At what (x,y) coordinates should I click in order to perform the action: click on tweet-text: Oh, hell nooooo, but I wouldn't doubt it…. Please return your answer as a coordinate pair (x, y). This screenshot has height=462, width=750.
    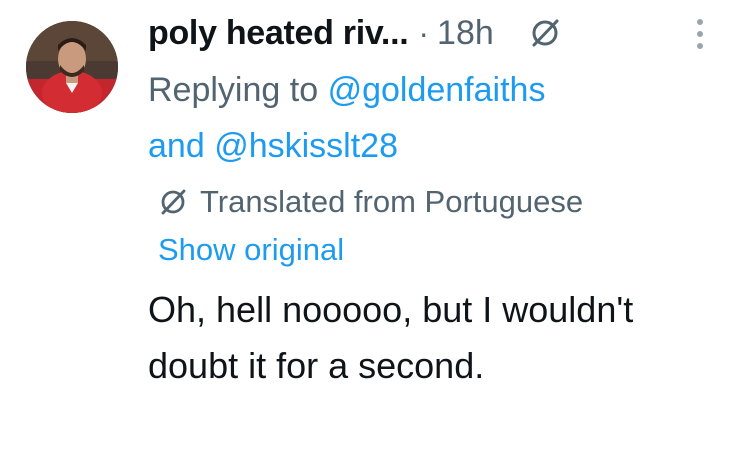
    Looking at the image, I should click on (391, 337).